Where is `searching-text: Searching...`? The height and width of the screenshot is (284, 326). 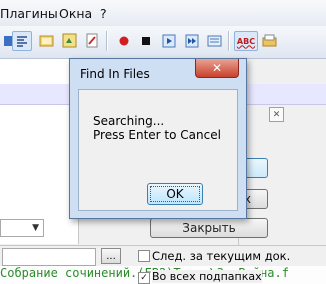 searching-text: Searching... is located at coordinates (129, 121).